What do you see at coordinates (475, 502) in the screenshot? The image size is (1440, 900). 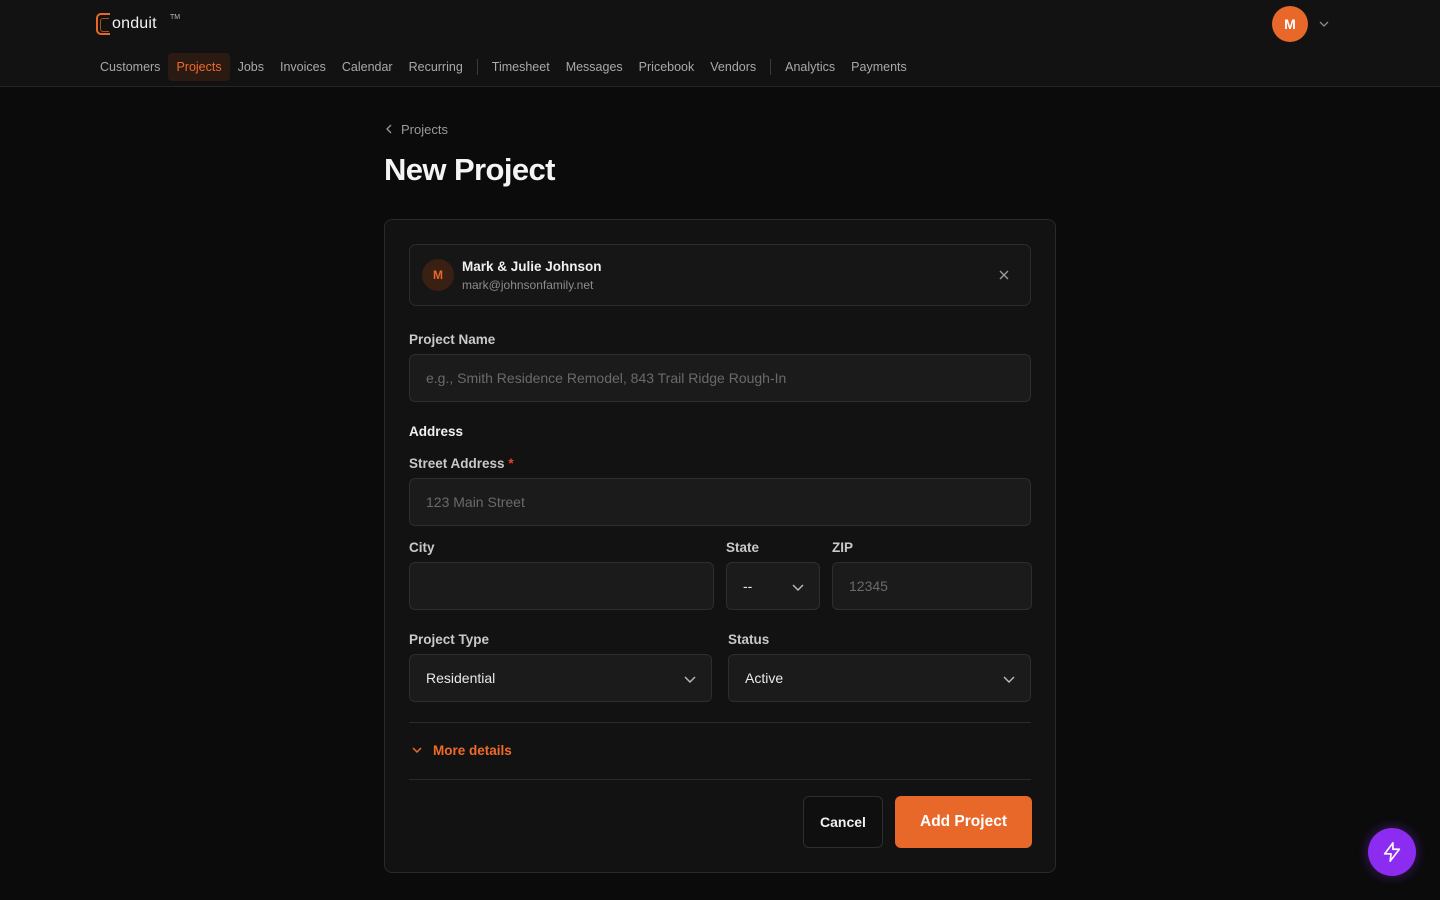 I see `street-address-placeholder: 123 Main Street` at bounding box center [475, 502].